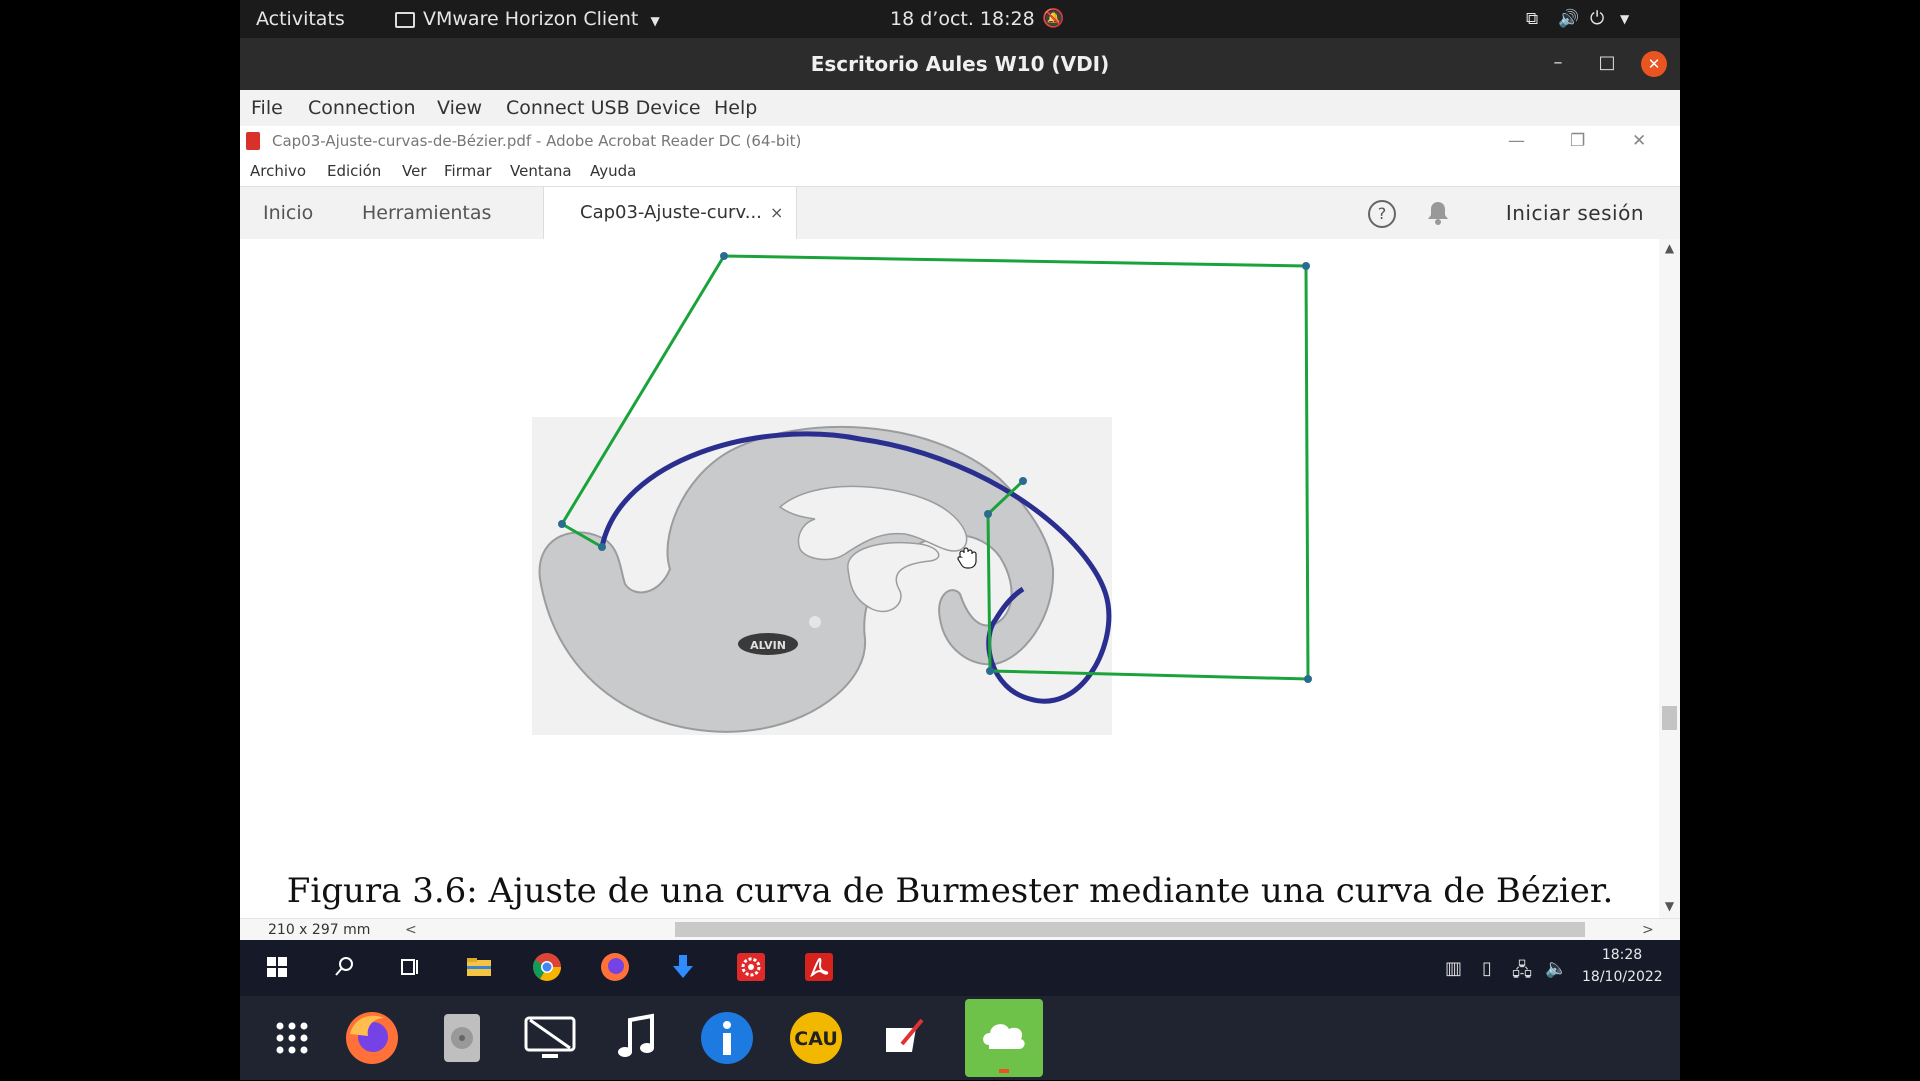 The image size is (1920, 1081). Describe the element at coordinates (613, 171) in the screenshot. I see `menu-ayuda: Ayuda` at that location.